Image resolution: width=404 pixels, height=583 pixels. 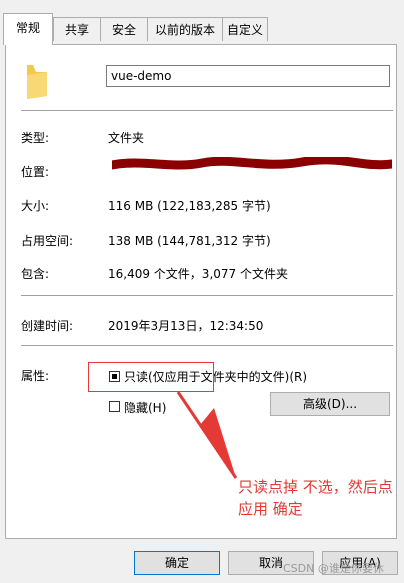 I want to click on tab-security: 安全, so click(x=124, y=29).